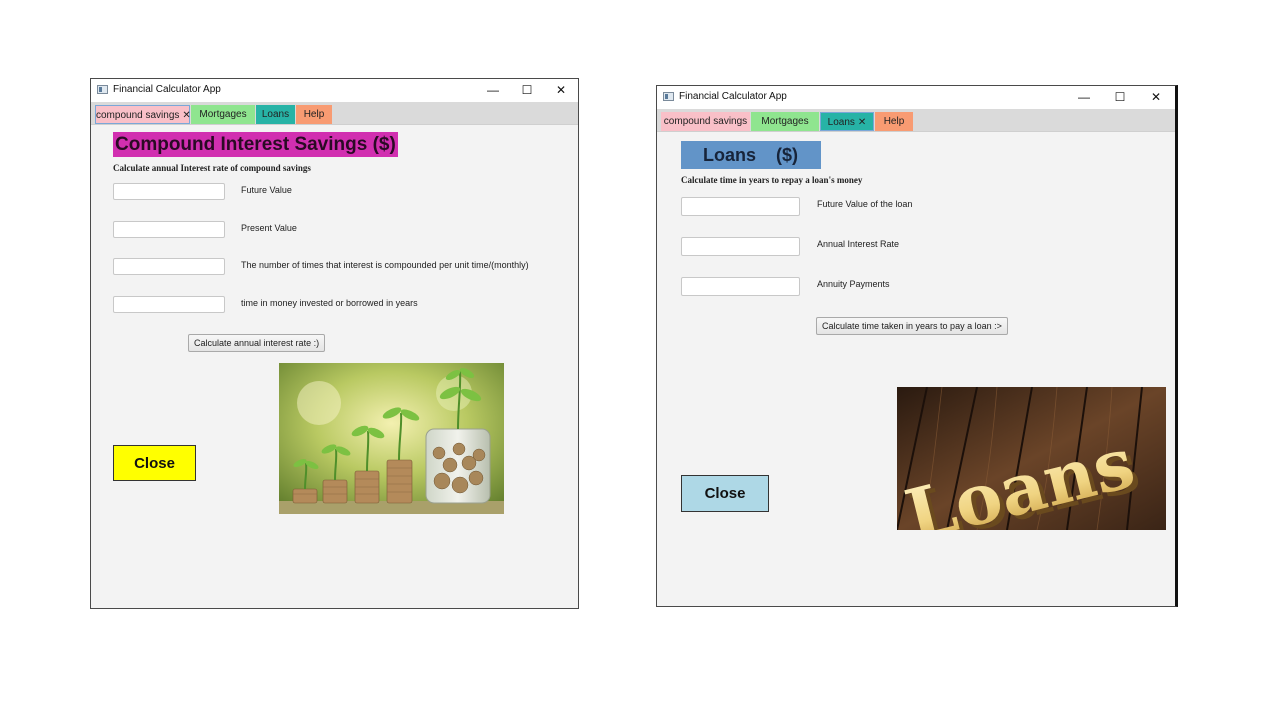  I want to click on tab-loans: Loans, so click(275, 114).